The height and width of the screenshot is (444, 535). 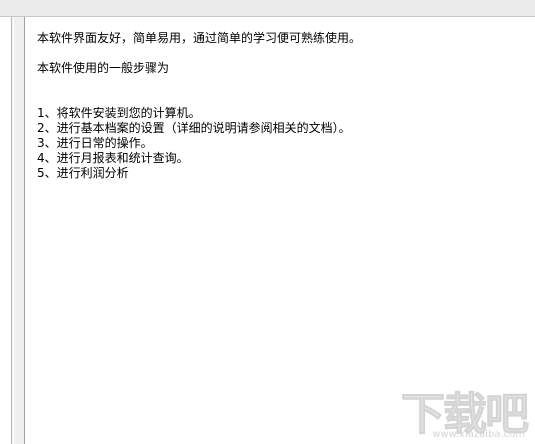 What do you see at coordinates (478, 434) in the screenshot?
I see `watermark-site-text: www.xiazaiba.com` at bounding box center [478, 434].